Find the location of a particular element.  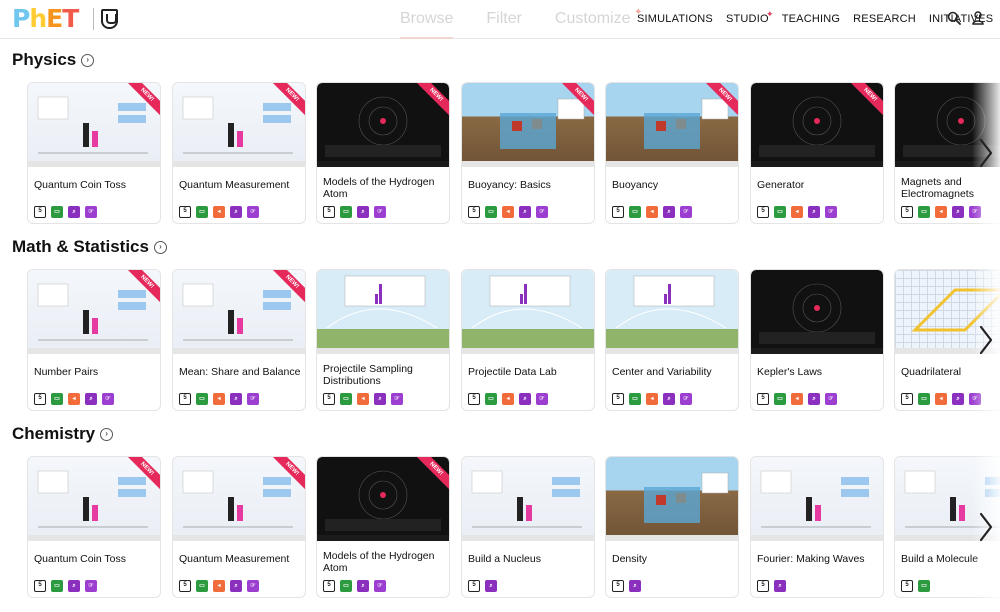

sim-card: Fourier: Making Waves 5 ⌕ is located at coordinates (817, 527).